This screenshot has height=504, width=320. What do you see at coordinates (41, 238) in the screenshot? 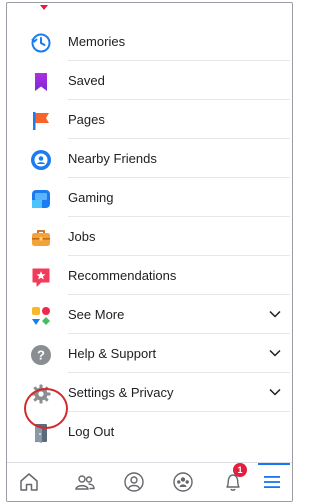
I see `jobs-briefcase-icon` at bounding box center [41, 238].